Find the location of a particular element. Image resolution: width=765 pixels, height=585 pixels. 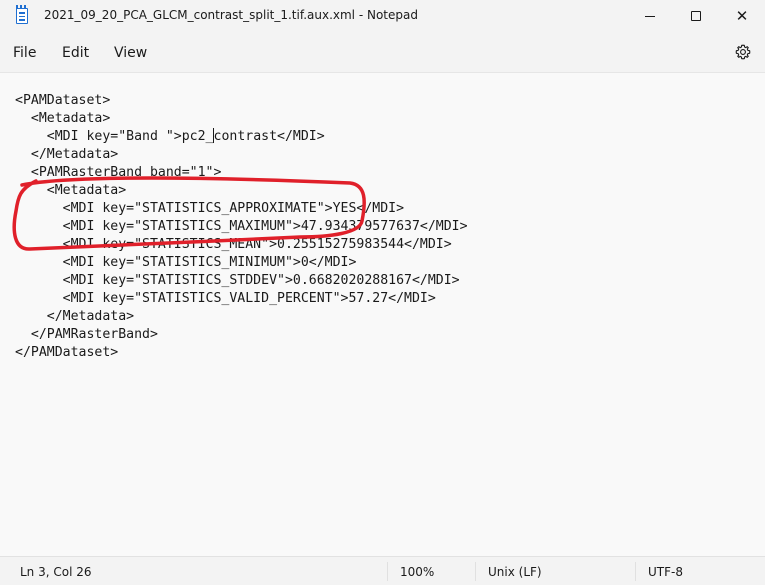

text-line: <PAMRasterBand band="1"> is located at coordinates (241, 173).